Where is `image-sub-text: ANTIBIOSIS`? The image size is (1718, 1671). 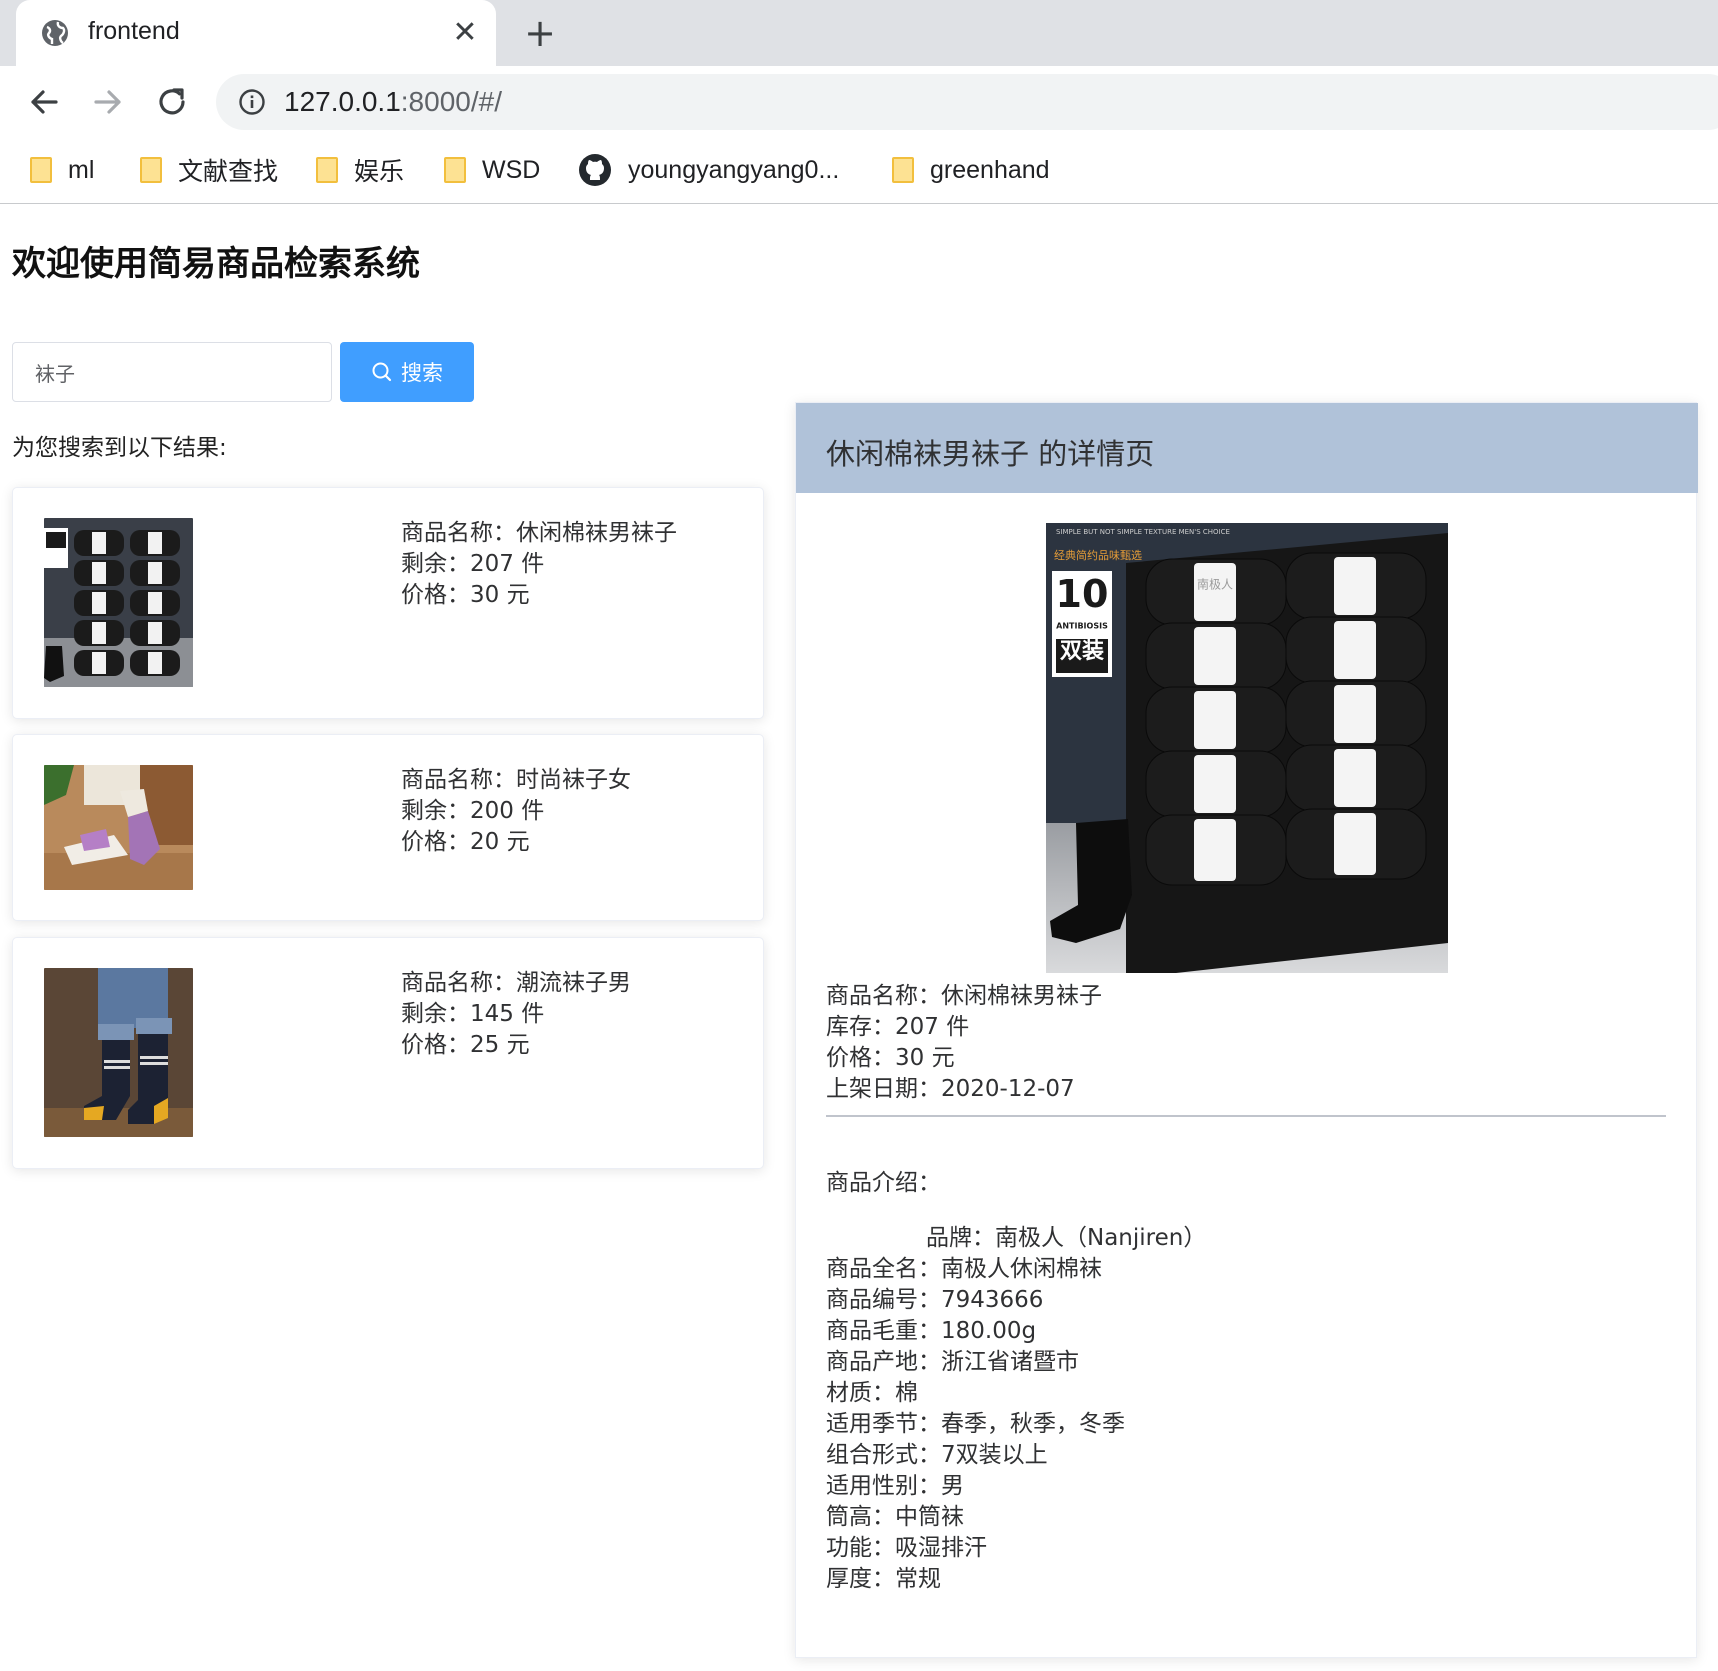
image-sub-text: ANTIBIOSIS is located at coordinates (1082, 626).